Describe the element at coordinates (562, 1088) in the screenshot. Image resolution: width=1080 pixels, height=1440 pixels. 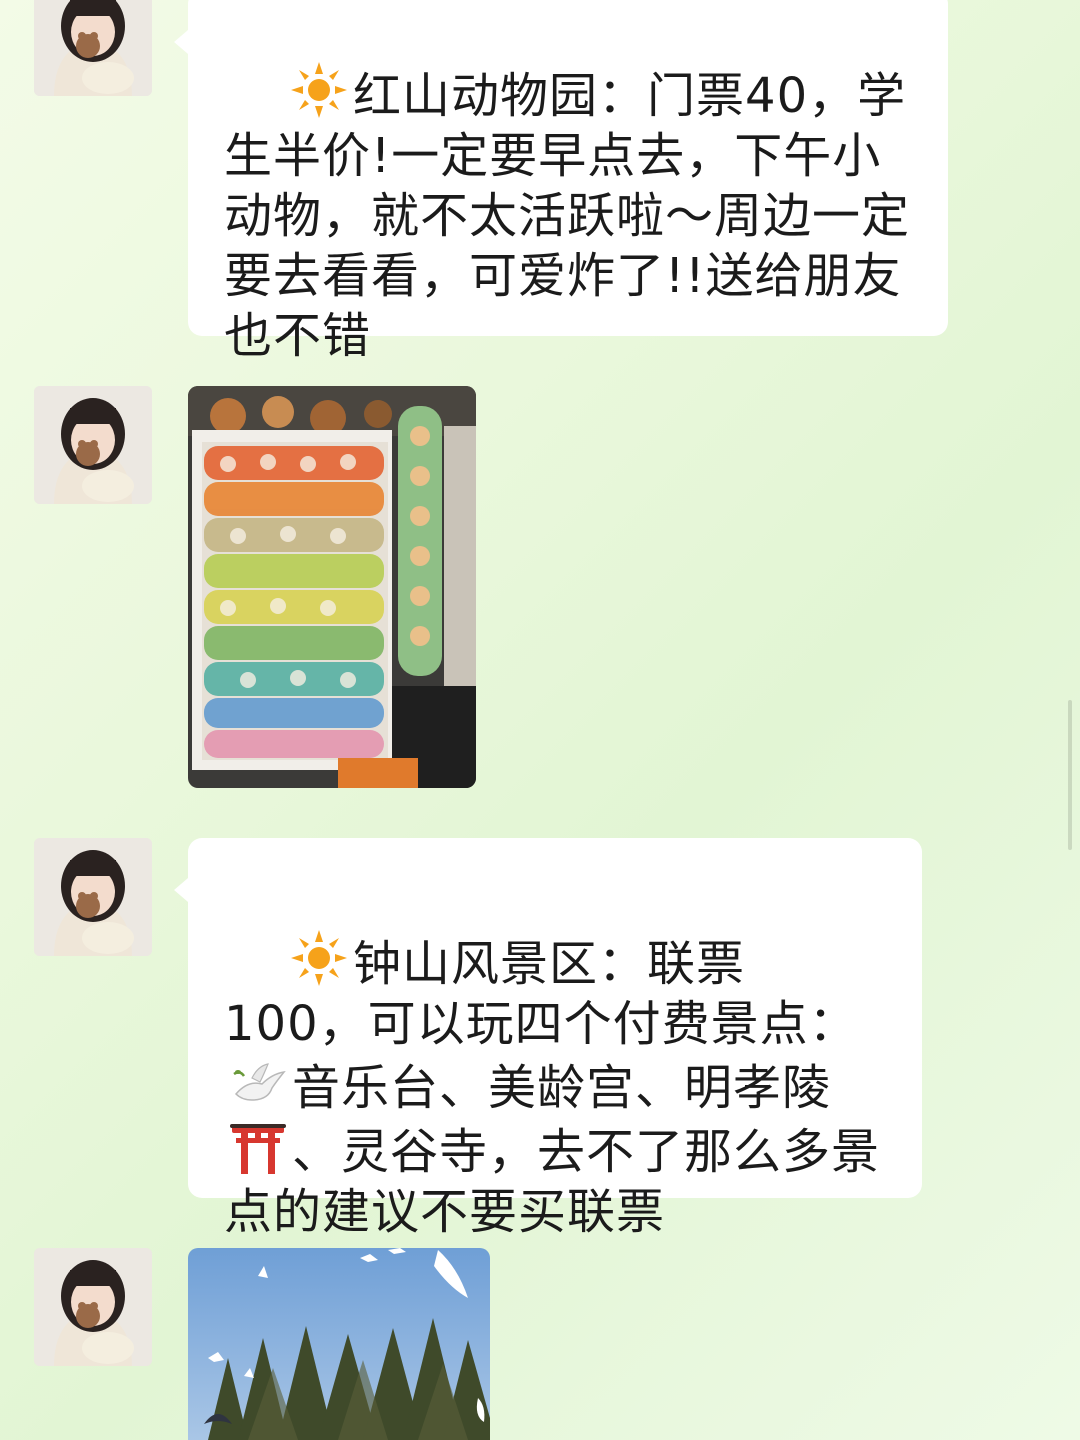
I see `message-text: 音乐台、美龄宫、明孝陵` at that location.